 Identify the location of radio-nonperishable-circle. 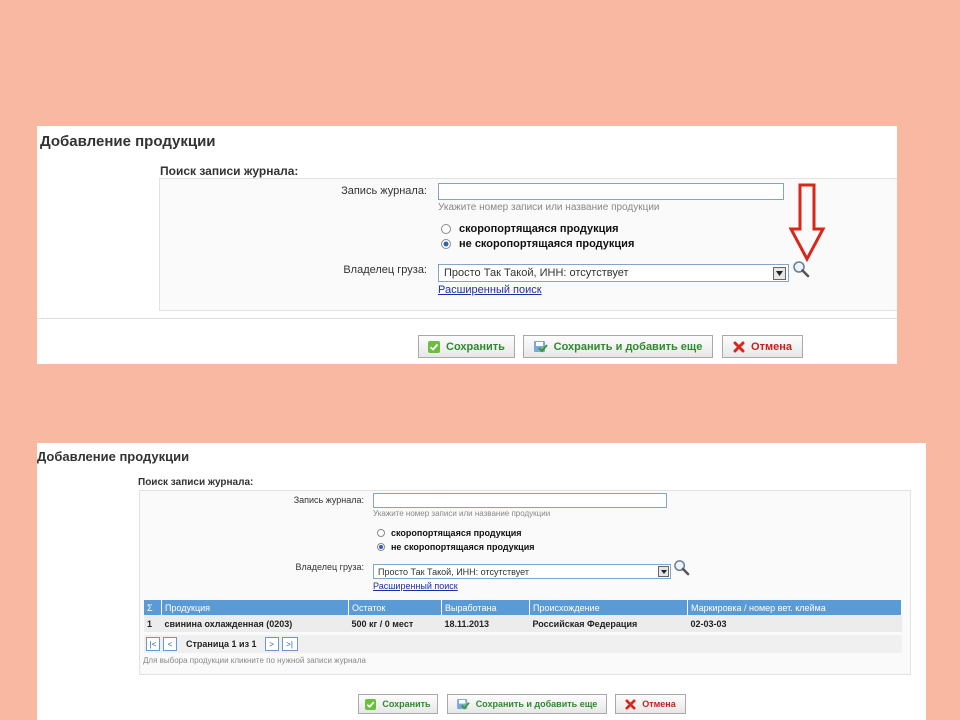
(381, 547).